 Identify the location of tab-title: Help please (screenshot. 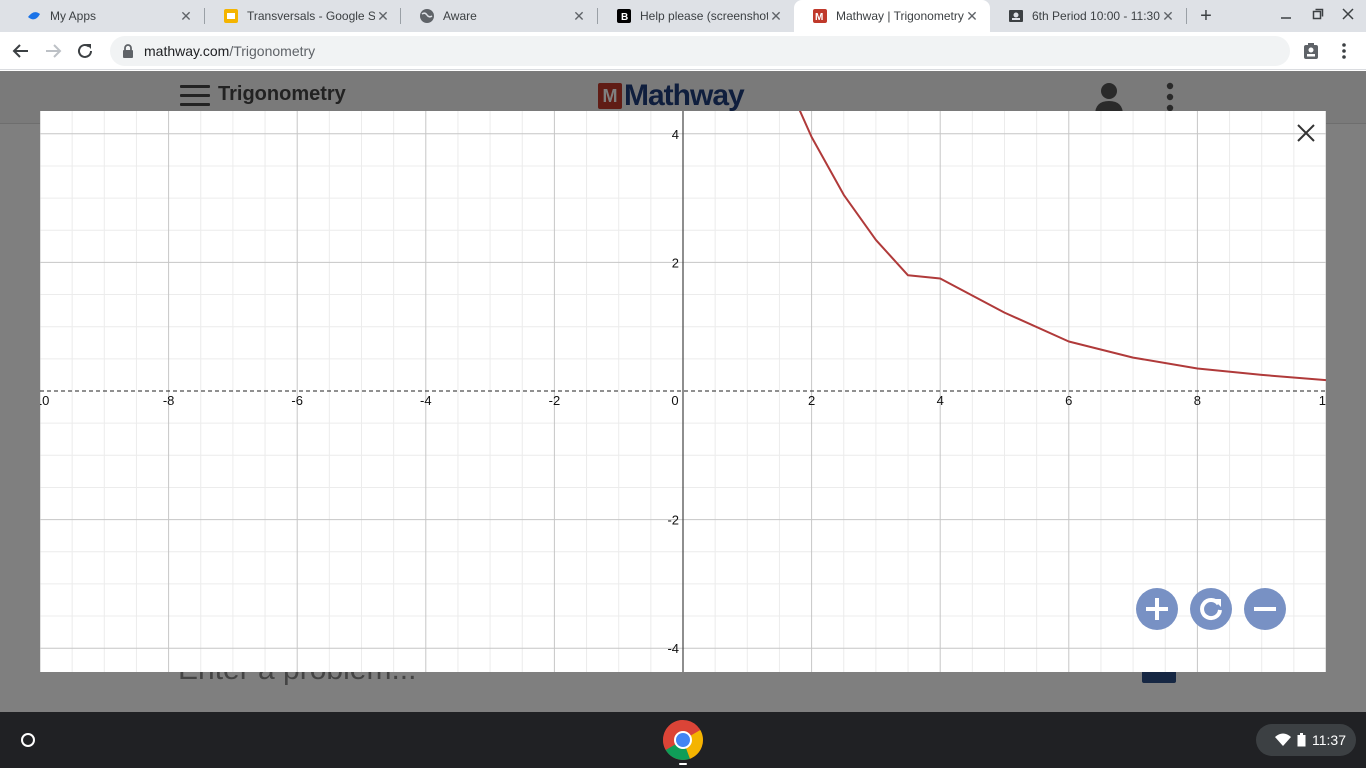
(704, 16).